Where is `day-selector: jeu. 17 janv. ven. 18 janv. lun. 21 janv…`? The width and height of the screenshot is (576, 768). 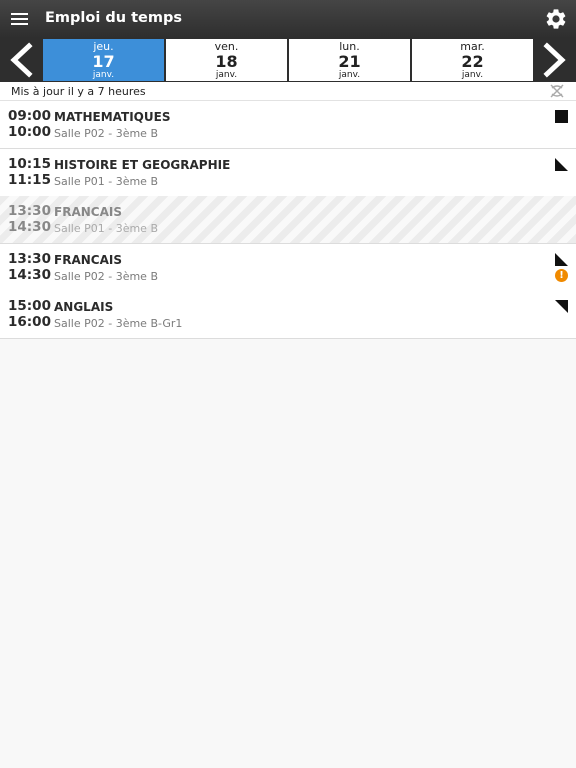 day-selector: jeu. 17 janv. ven. 18 janv. lun. 21 janv… is located at coordinates (288, 60).